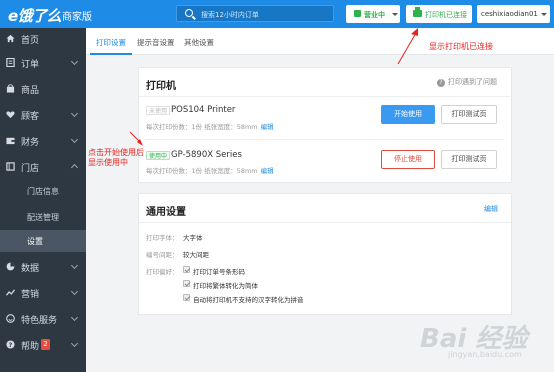  I want to click on printer-name: POS104 Printer, so click(203, 110).